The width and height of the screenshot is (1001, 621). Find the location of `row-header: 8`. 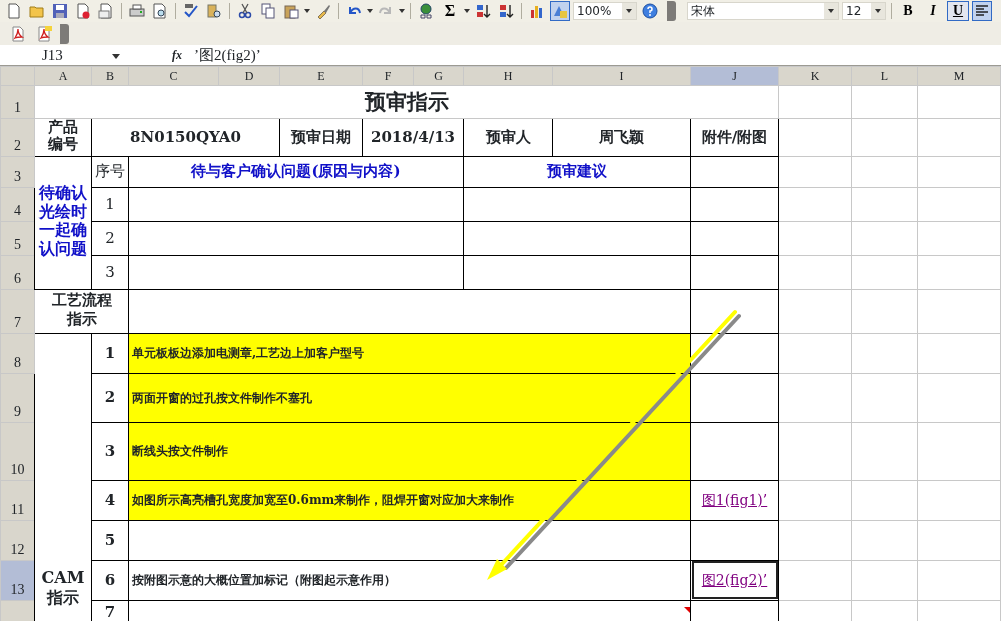

row-header: 8 is located at coordinates (17, 353).